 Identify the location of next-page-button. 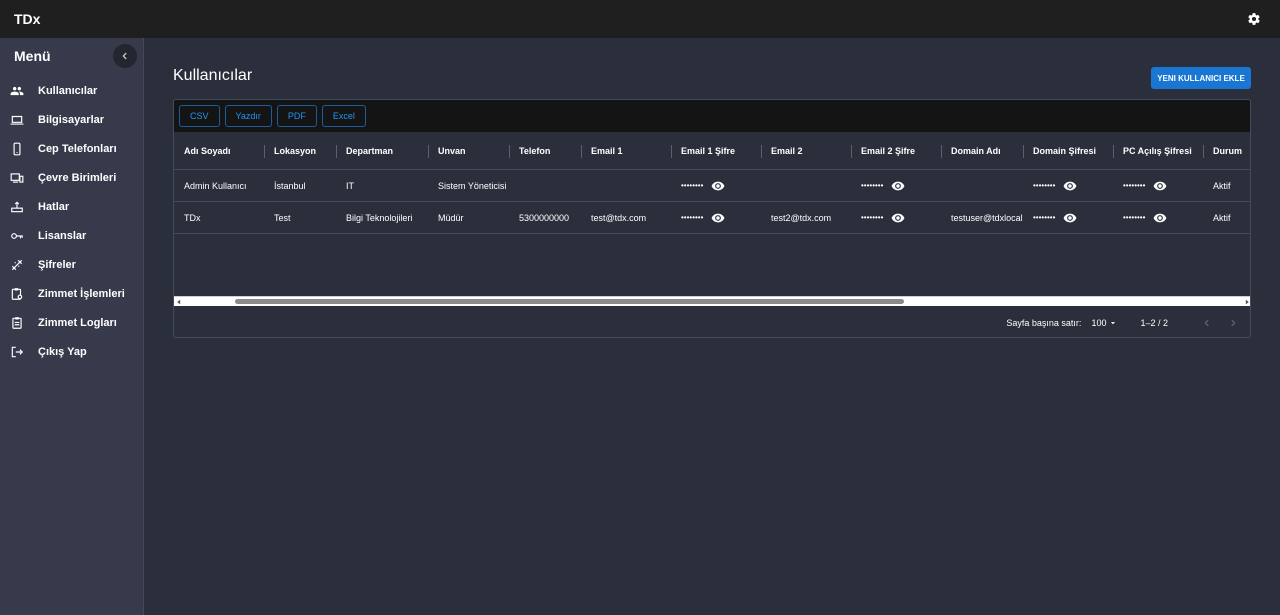
(1233, 323).